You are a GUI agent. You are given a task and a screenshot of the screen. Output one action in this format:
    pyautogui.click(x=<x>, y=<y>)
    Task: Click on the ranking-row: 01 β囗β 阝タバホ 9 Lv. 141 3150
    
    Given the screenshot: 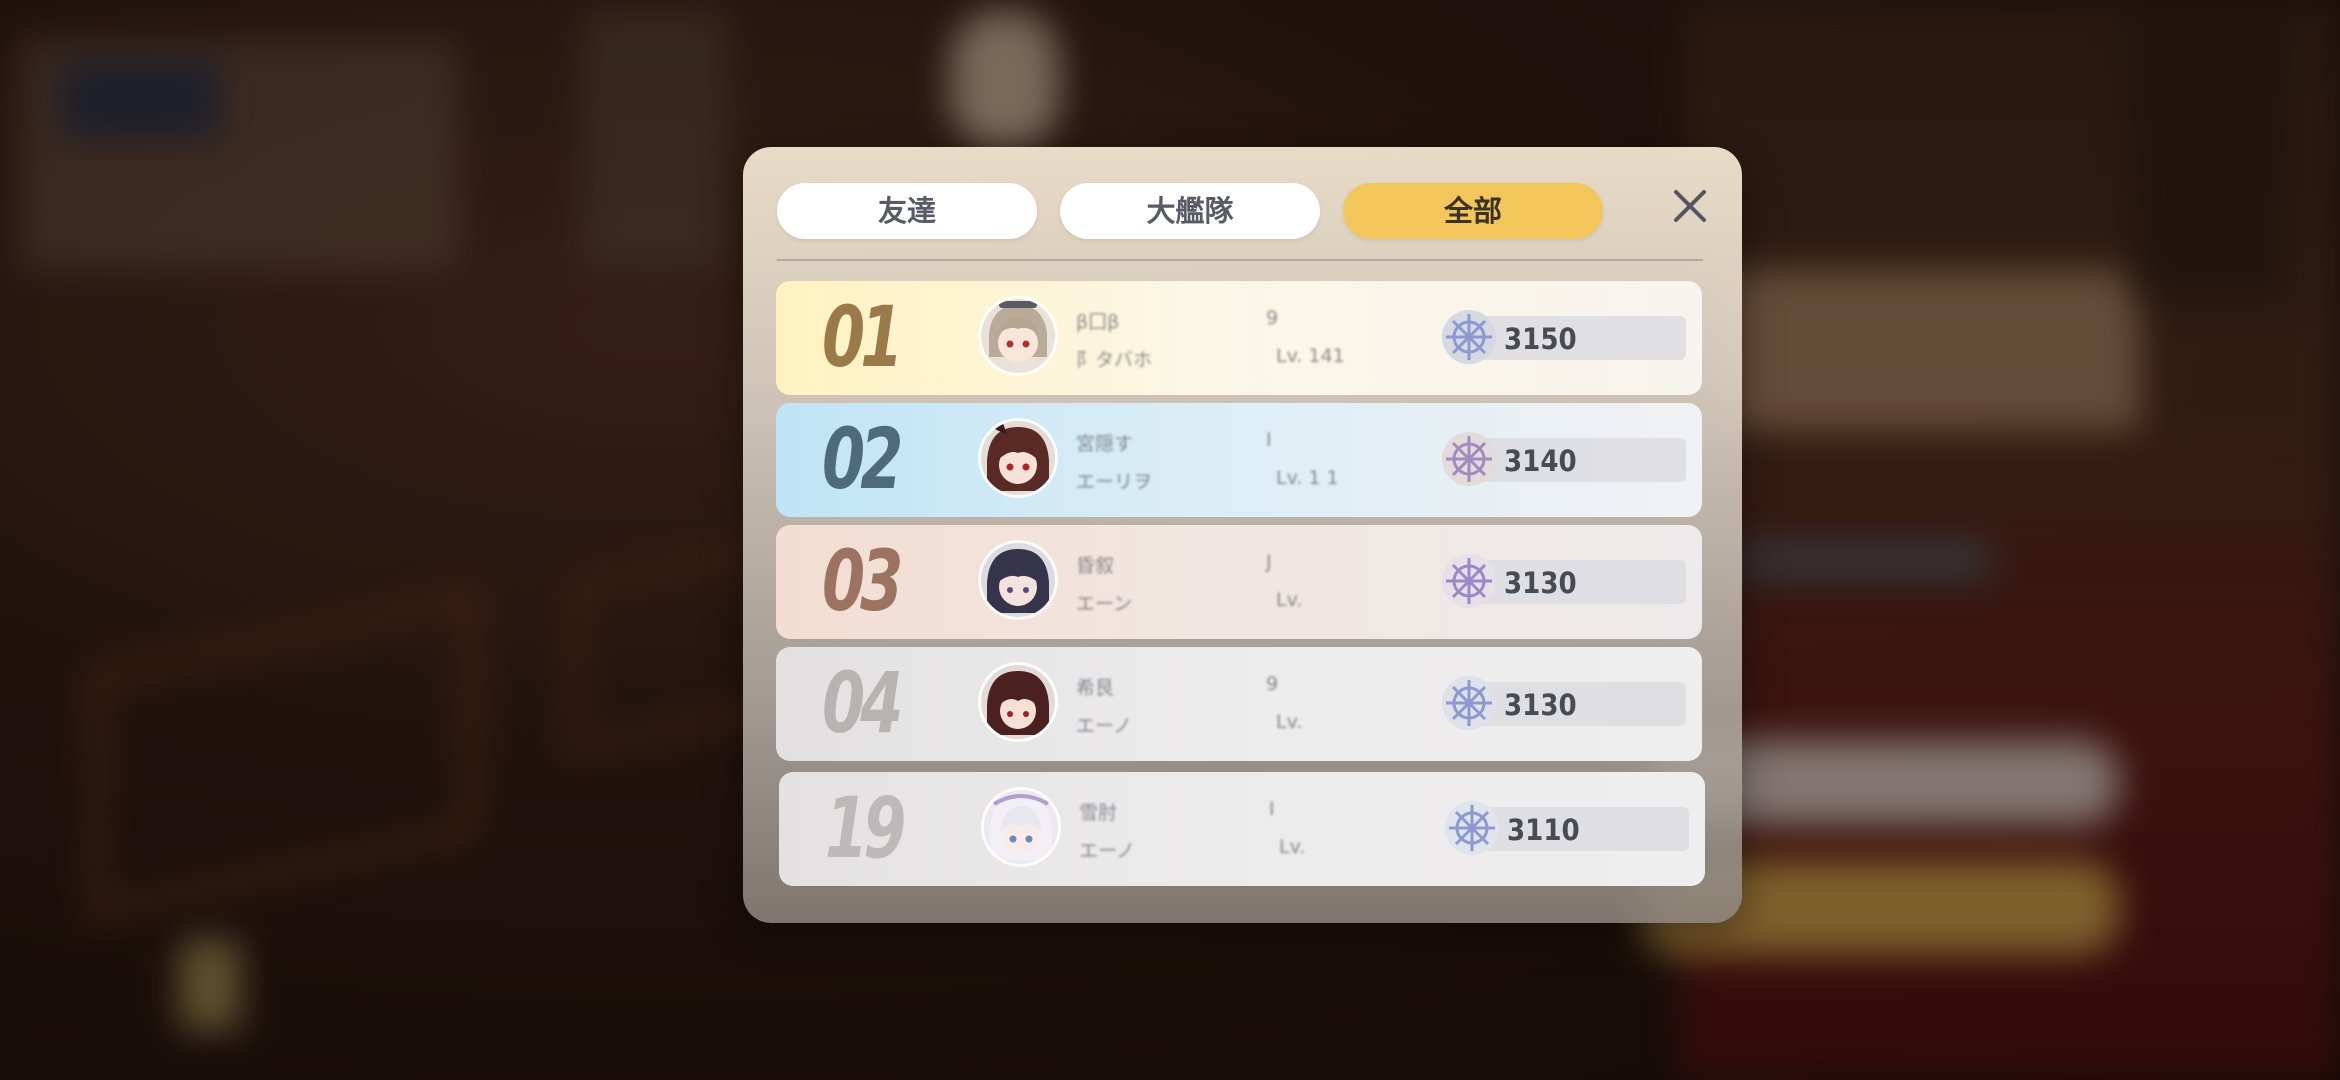 What is the action you would take?
    pyautogui.click(x=1239, y=338)
    